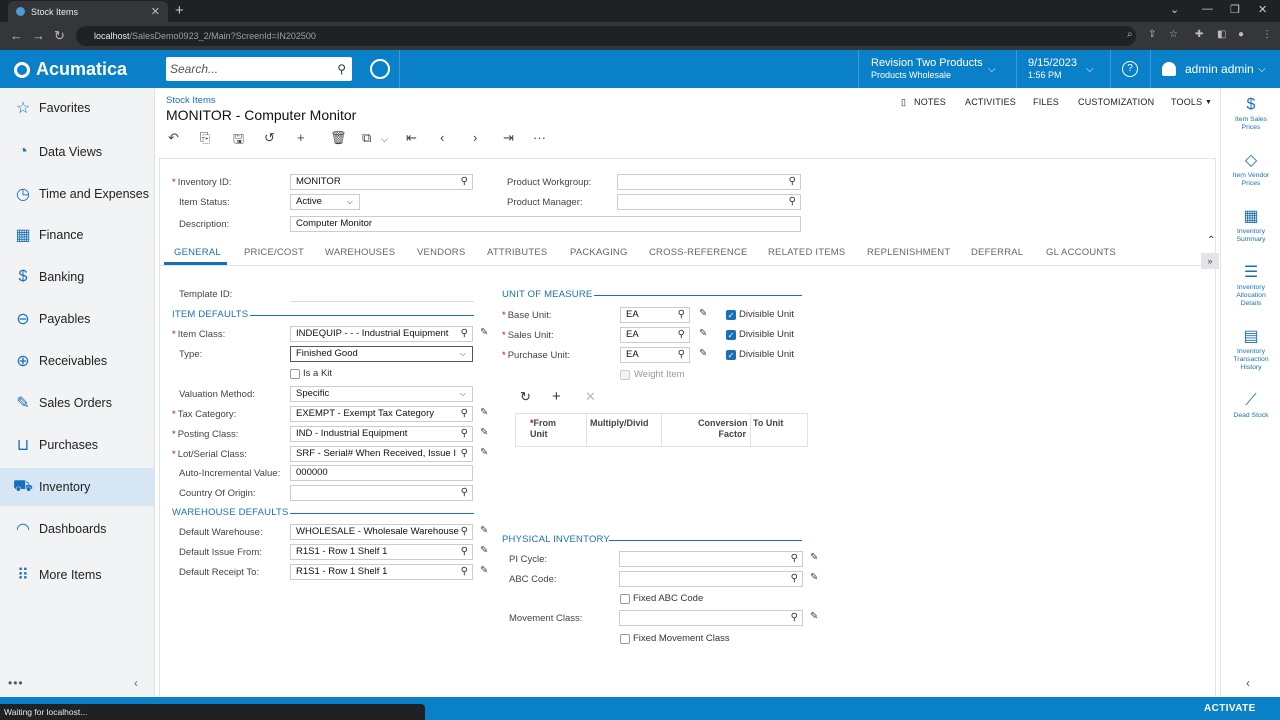 The width and height of the screenshot is (1280, 720). I want to click on tab-price-cost: PRICE/COST, so click(274, 252).